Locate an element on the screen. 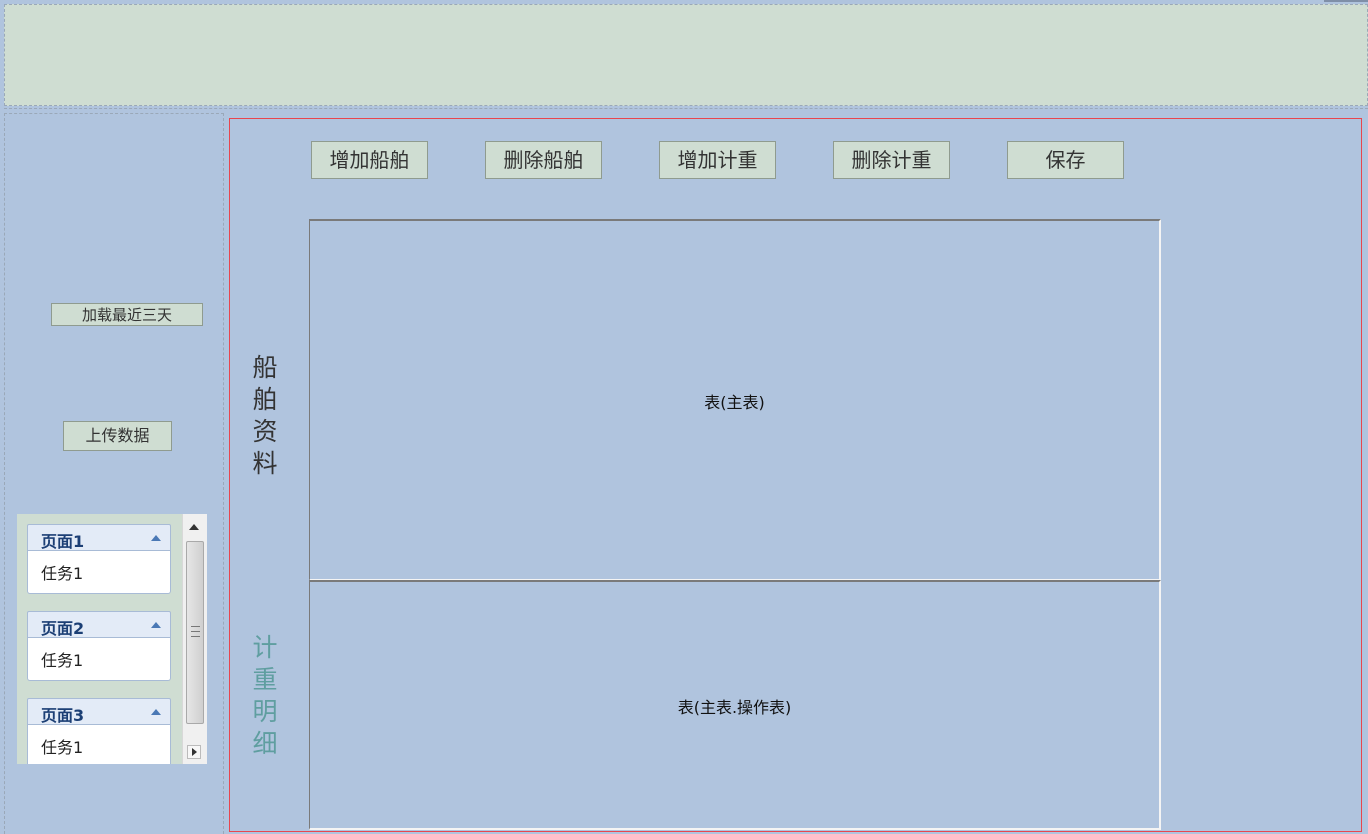 Image resolution: width=1368 pixels, height=834 pixels. detail-table-caption: 表(主表.操作表) is located at coordinates (734, 707).